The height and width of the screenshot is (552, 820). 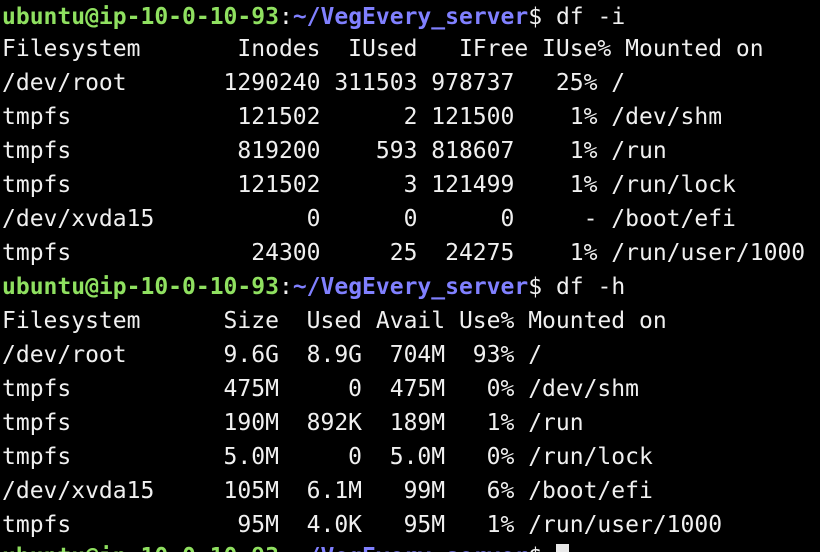 I want to click on size-table-row: tmpfs 5.0M 0 5.0M 0% /run/lock, so click(x=327, y=457).